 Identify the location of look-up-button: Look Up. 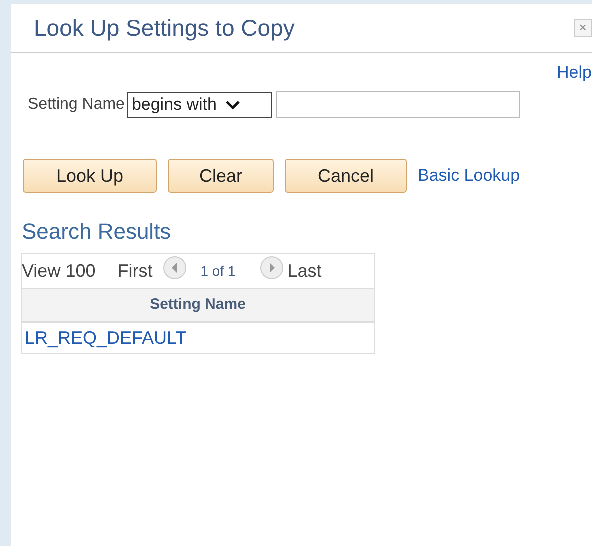
(90, 176).